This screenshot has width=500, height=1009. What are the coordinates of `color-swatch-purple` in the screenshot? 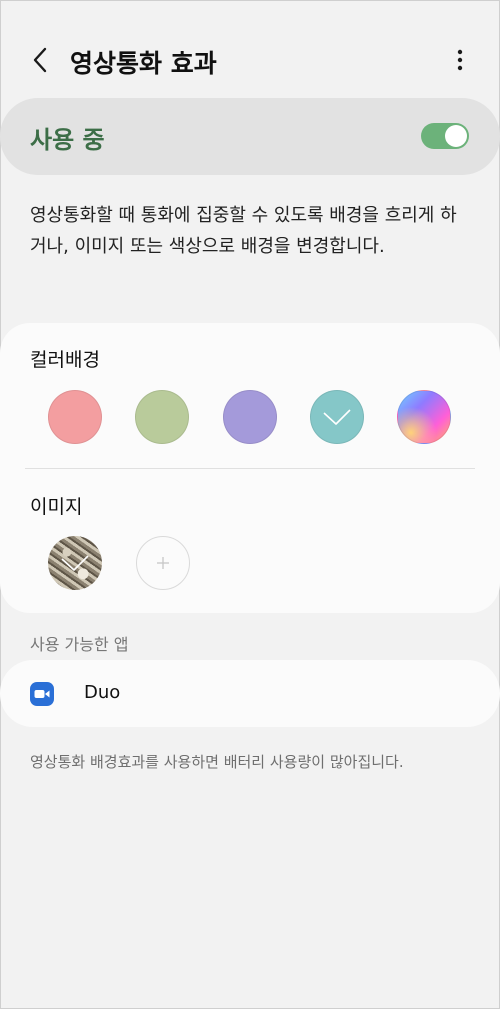 It's located at (250, 417).